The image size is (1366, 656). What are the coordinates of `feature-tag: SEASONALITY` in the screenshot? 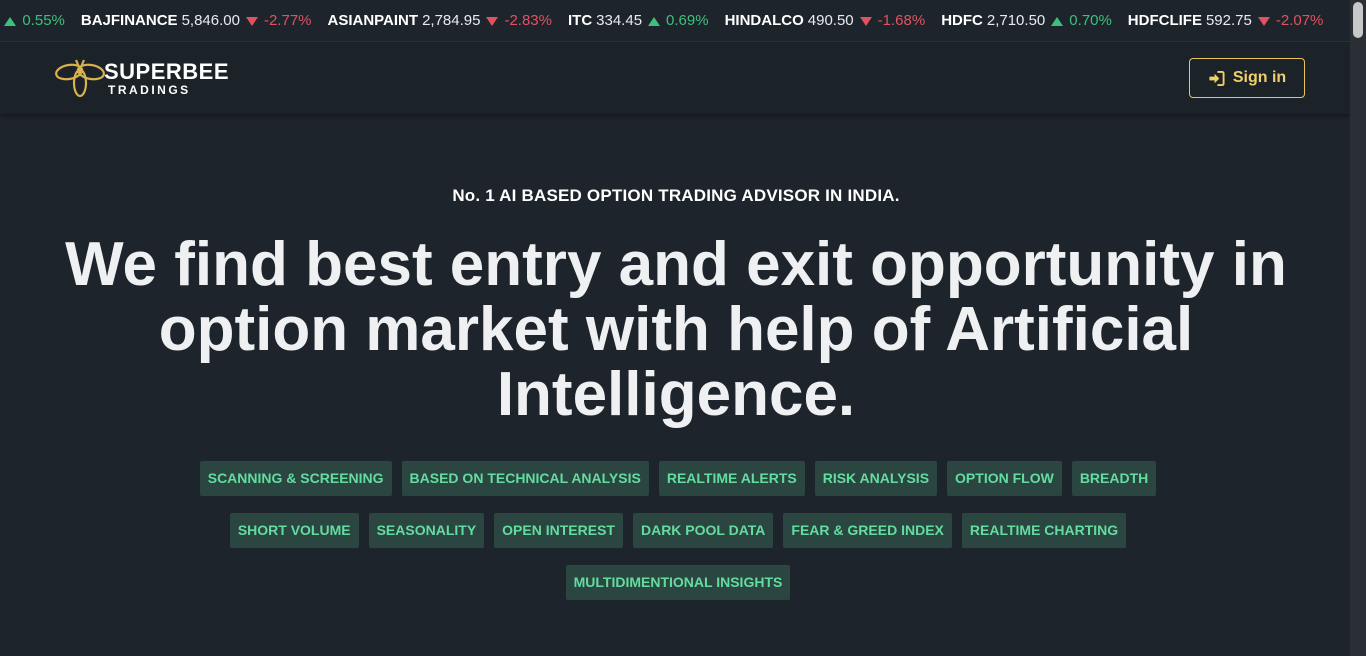 It's located at (426, 530).